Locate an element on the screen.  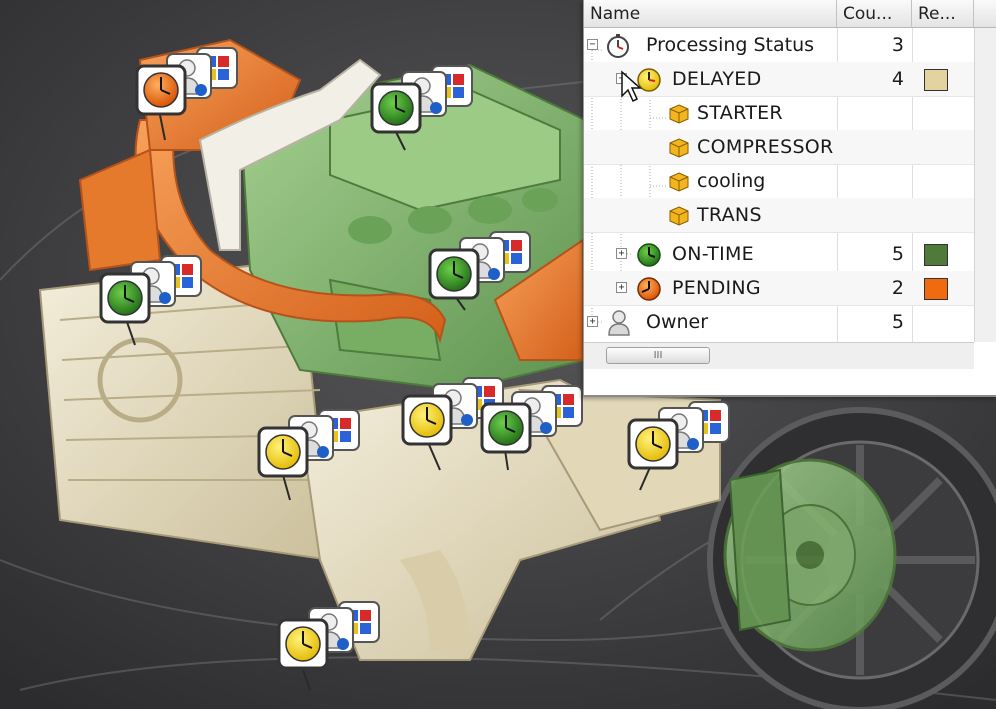
tree-row-label: PENDING is located at coordinates (716, 288).